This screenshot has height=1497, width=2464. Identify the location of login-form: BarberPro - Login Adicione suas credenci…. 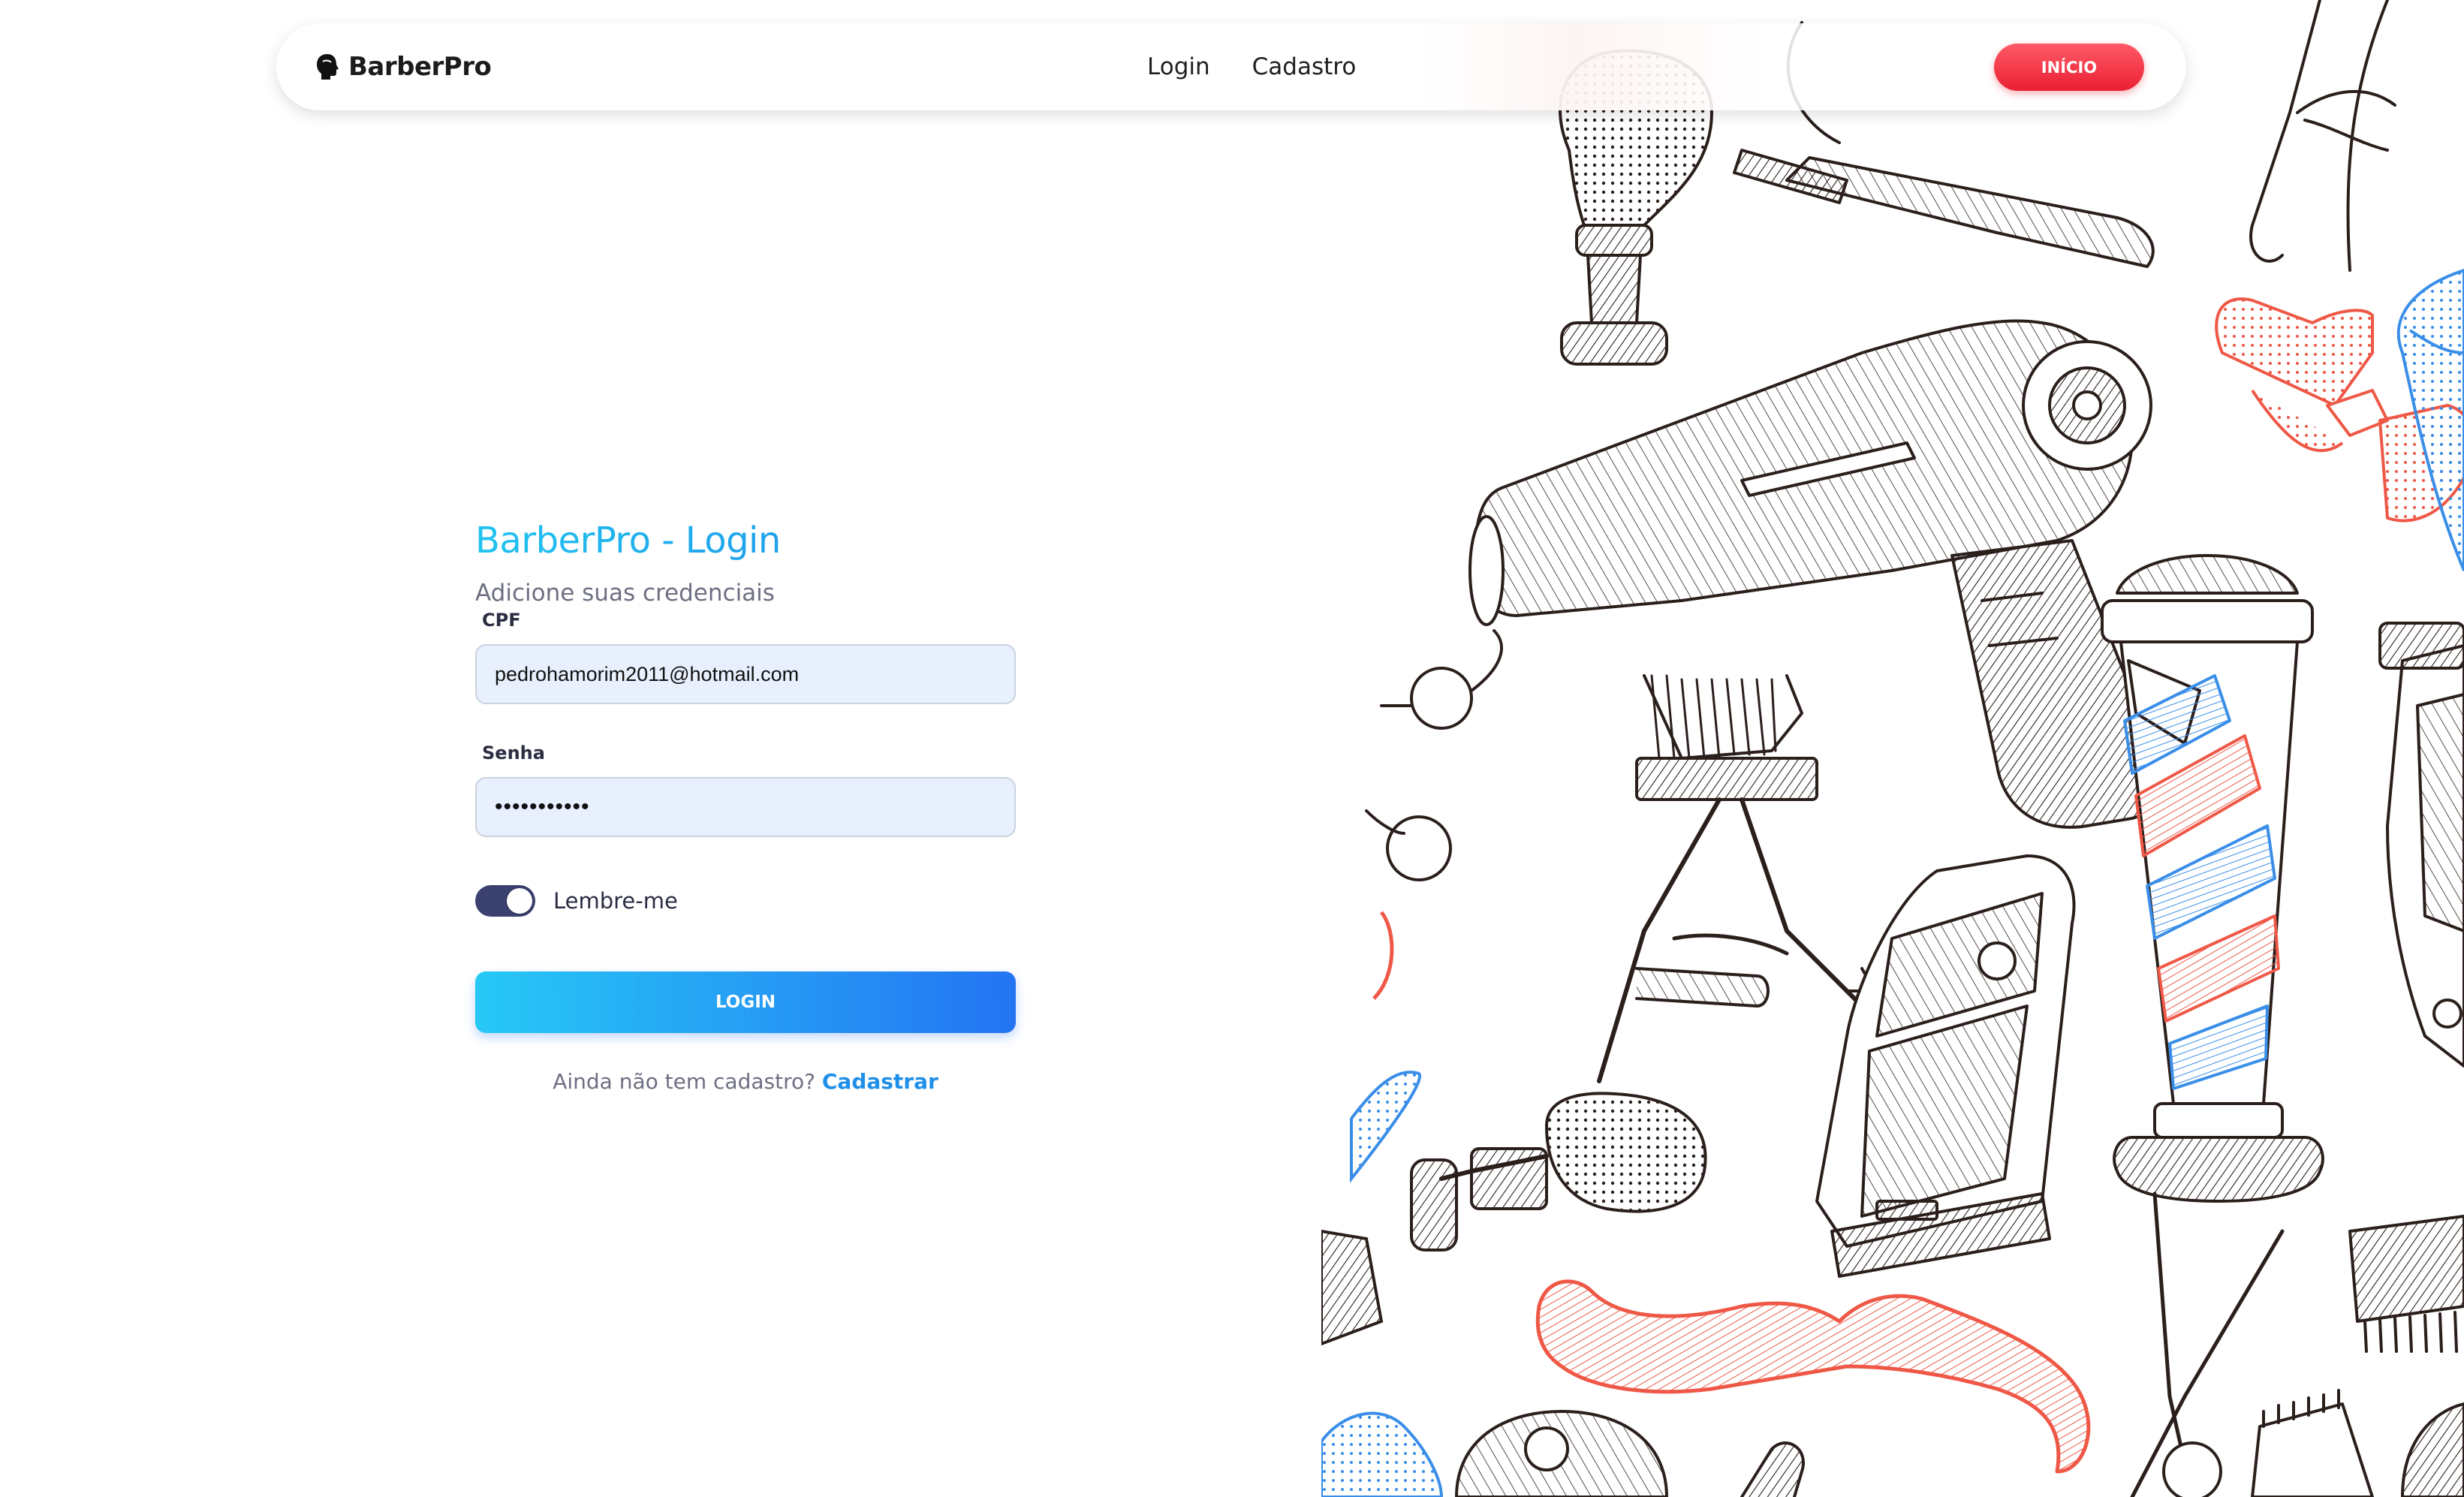
(745, 845).